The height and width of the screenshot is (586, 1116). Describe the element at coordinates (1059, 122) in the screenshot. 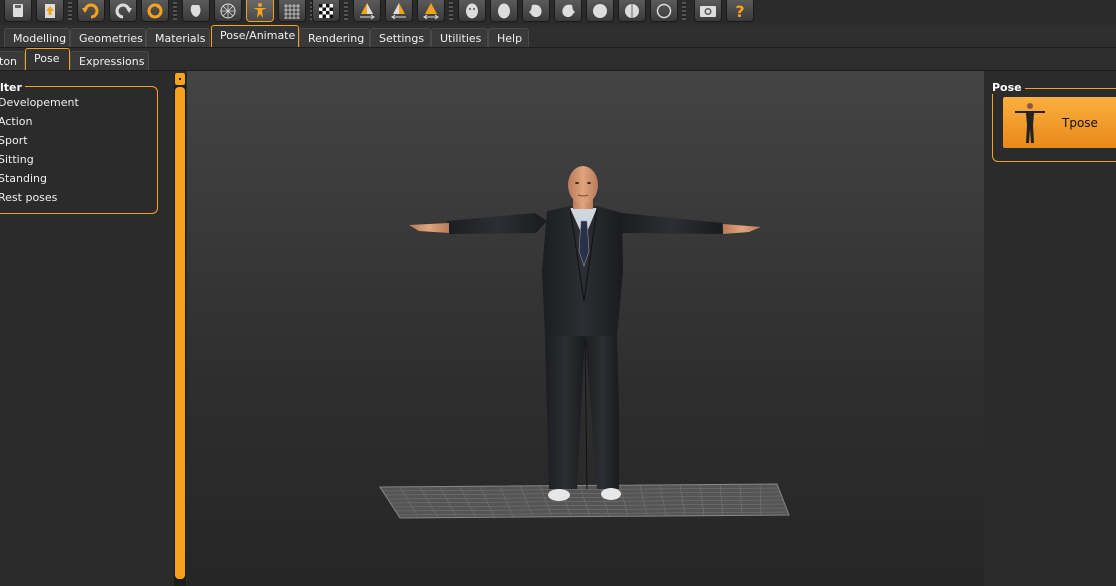

I see `tpose-button` at that location.